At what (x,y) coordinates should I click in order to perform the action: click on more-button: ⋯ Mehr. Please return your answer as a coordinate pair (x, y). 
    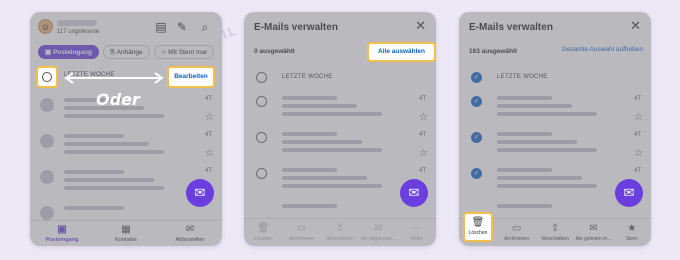
    Looking at the image, I should click on (417, 232).